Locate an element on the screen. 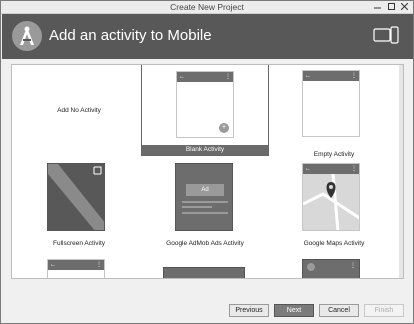  tile-label: Add No Activity is located at coordinates (79, 110).